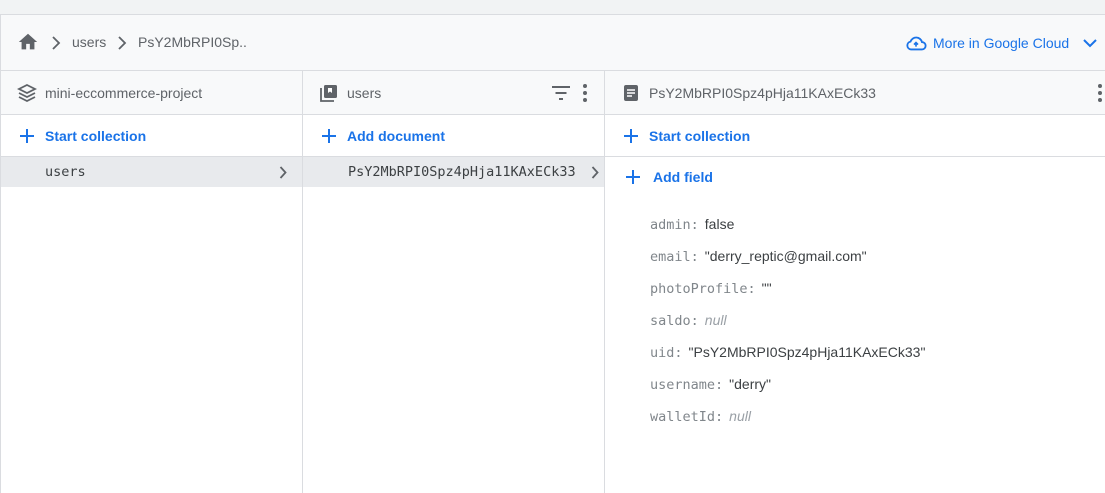 The height and width of the screenshot is (493, 1105). Describe the element at coordinates (453, 93) in the screenshot. I see `collection-column-header: users` at that location.